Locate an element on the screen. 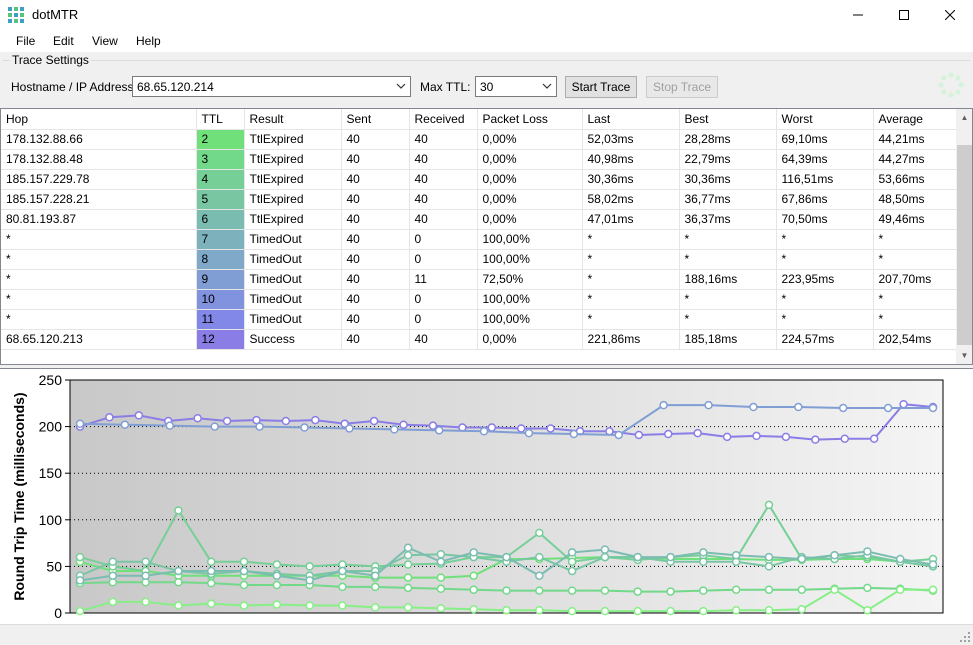  cell-sent: 40 is located at coordinates (375, 199).